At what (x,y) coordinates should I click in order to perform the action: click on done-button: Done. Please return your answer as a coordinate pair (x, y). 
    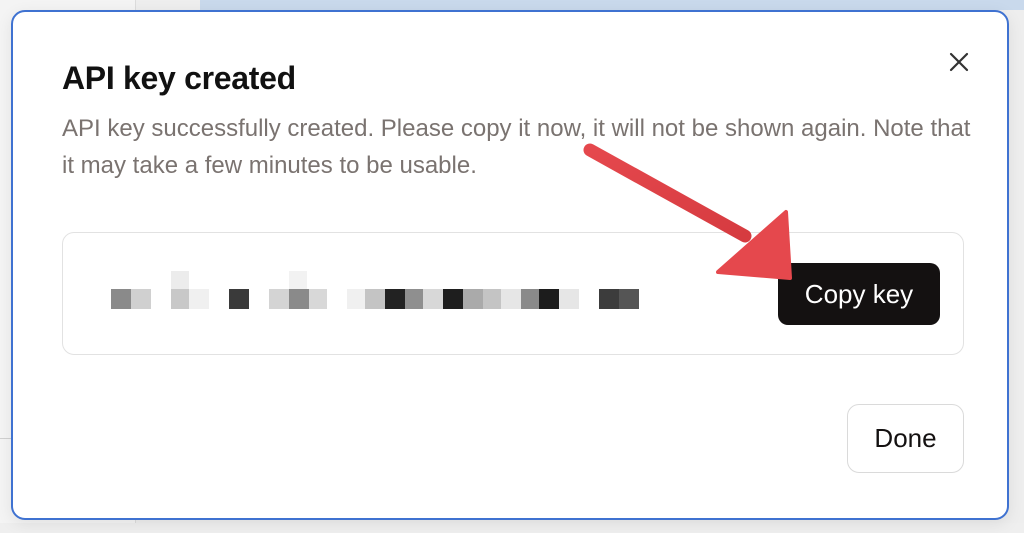
    Looking at the image, I should click on (905, 438).